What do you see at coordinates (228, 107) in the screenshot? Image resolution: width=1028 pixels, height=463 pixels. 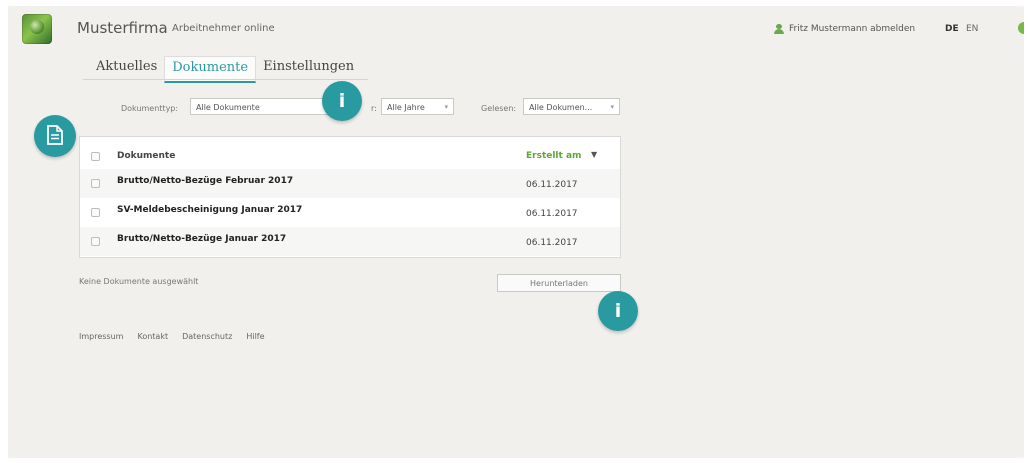 I see `dokumenttyp-value: Alle Dokumente` at bounding box center [228, 107].